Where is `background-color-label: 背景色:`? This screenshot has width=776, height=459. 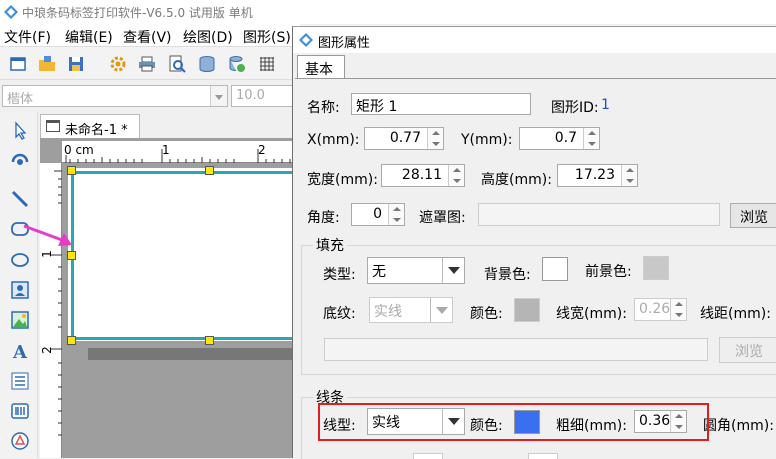 background-color-label: 背景色: is located at coordinates (507, 275).